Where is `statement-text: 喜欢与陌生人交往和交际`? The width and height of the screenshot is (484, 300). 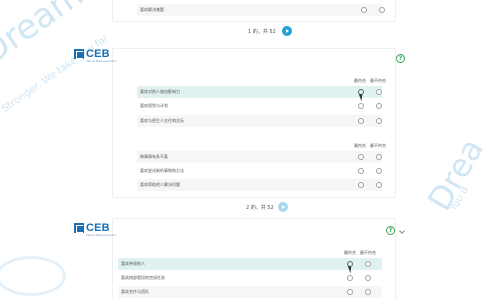 statement-text: 喜欢与陌生人交往和交际 is located at coordinates (162, 120).